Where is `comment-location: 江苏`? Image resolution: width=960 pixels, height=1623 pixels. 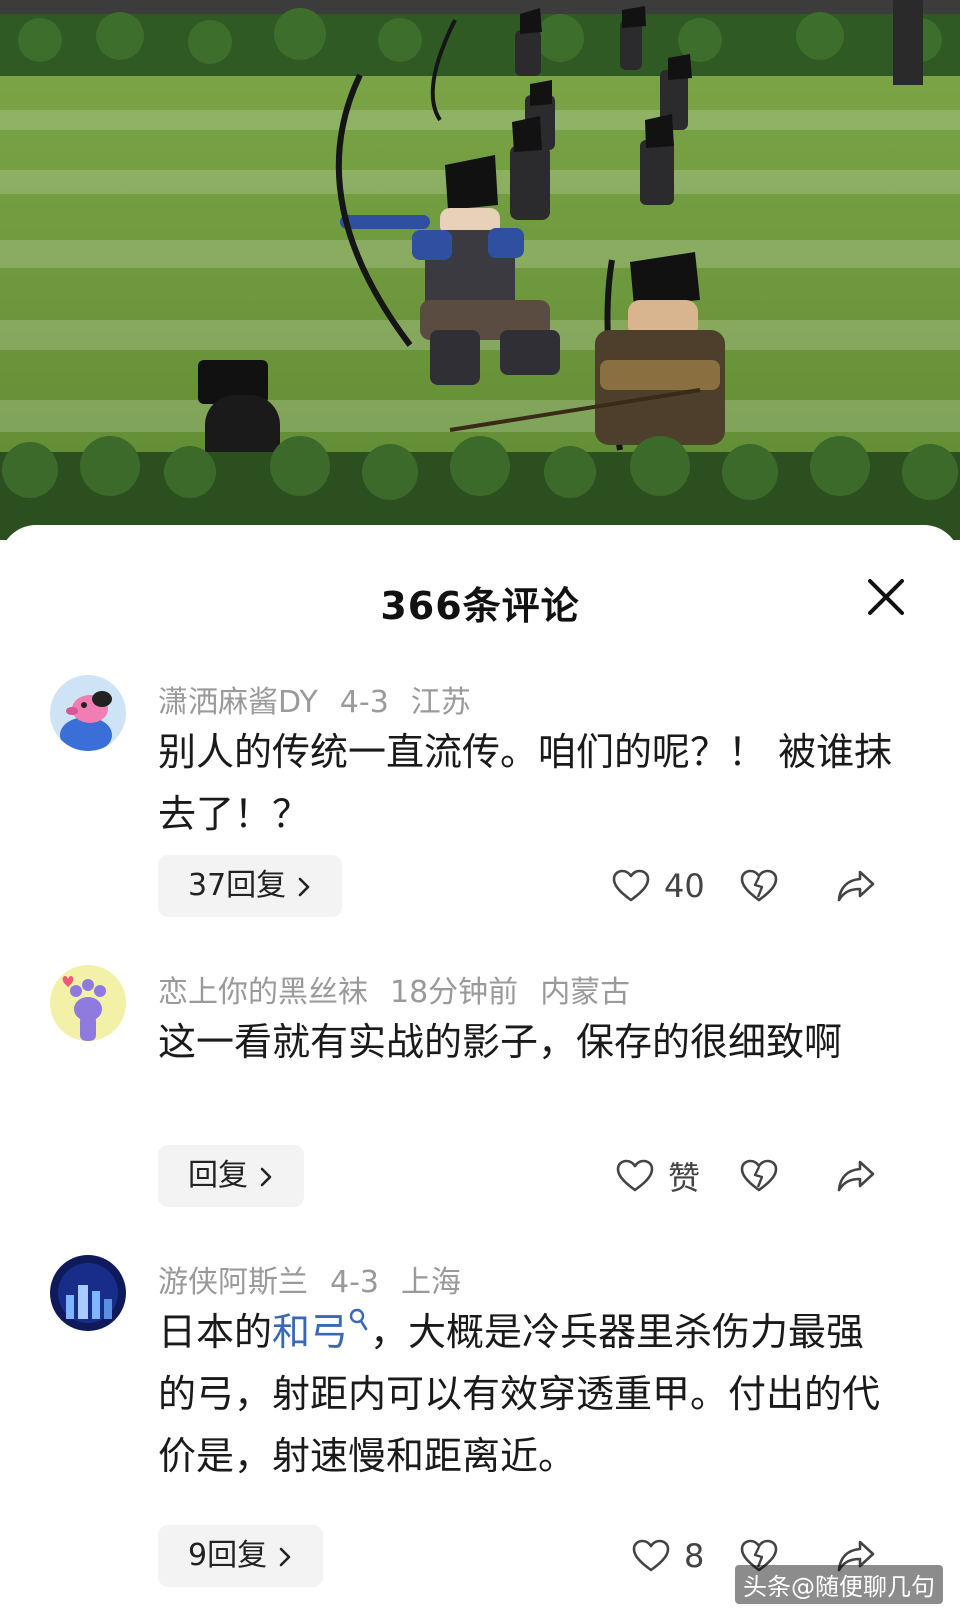 comment-location: 江苏 is located at coordinates (440, 702).